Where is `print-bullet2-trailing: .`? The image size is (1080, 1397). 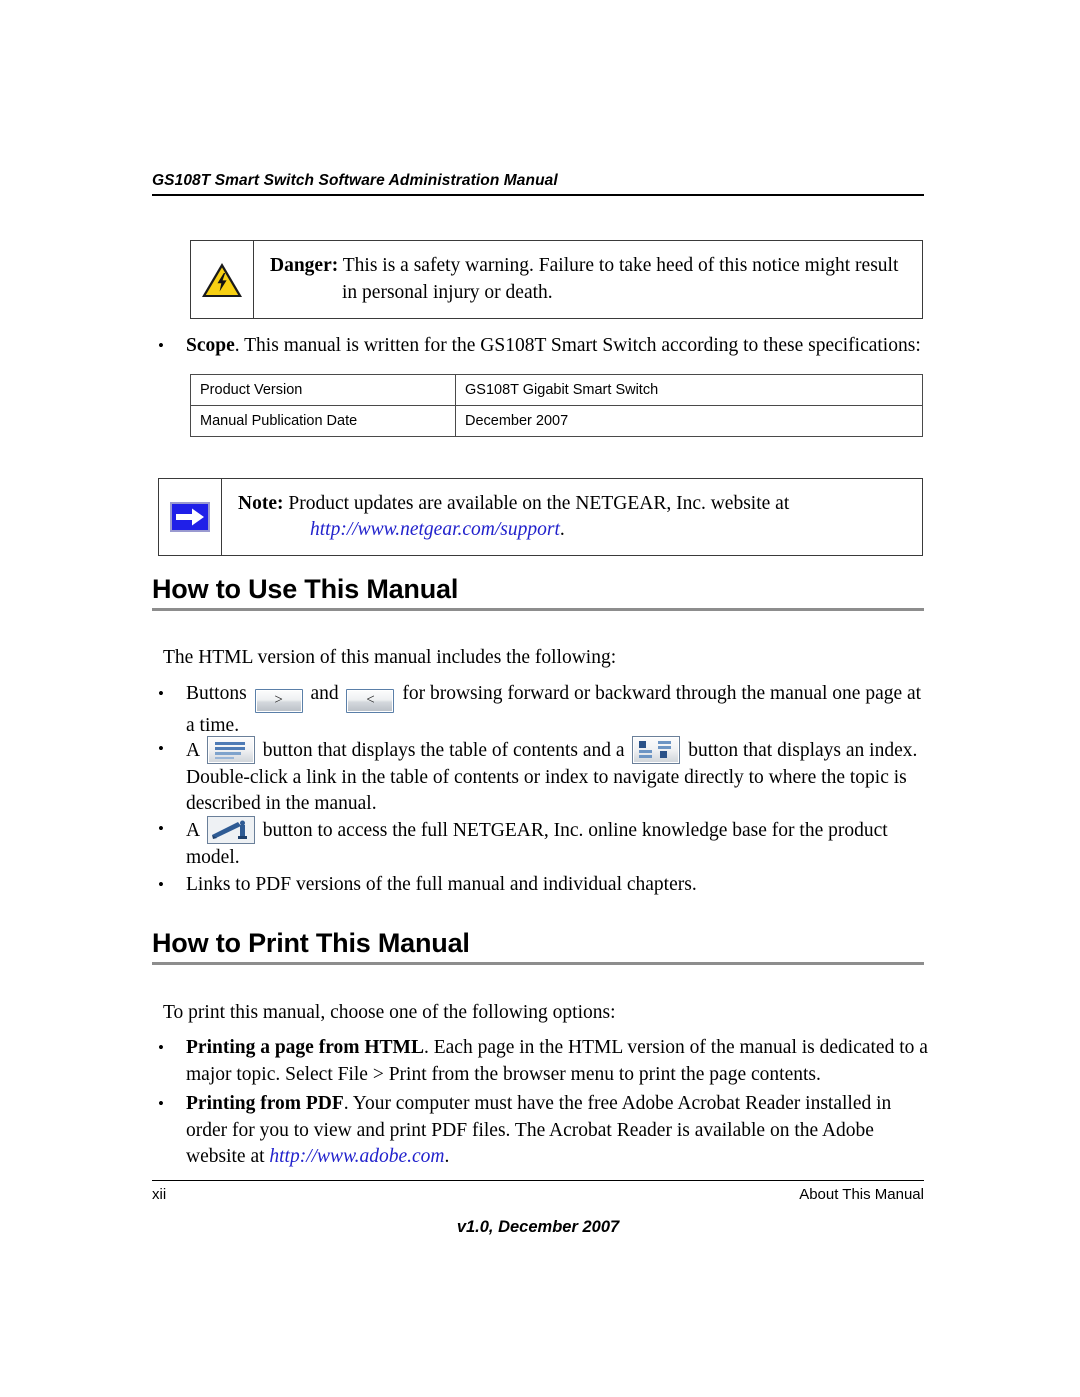 print-bullet2-trailing: . is located at coordinates (447, 1157).